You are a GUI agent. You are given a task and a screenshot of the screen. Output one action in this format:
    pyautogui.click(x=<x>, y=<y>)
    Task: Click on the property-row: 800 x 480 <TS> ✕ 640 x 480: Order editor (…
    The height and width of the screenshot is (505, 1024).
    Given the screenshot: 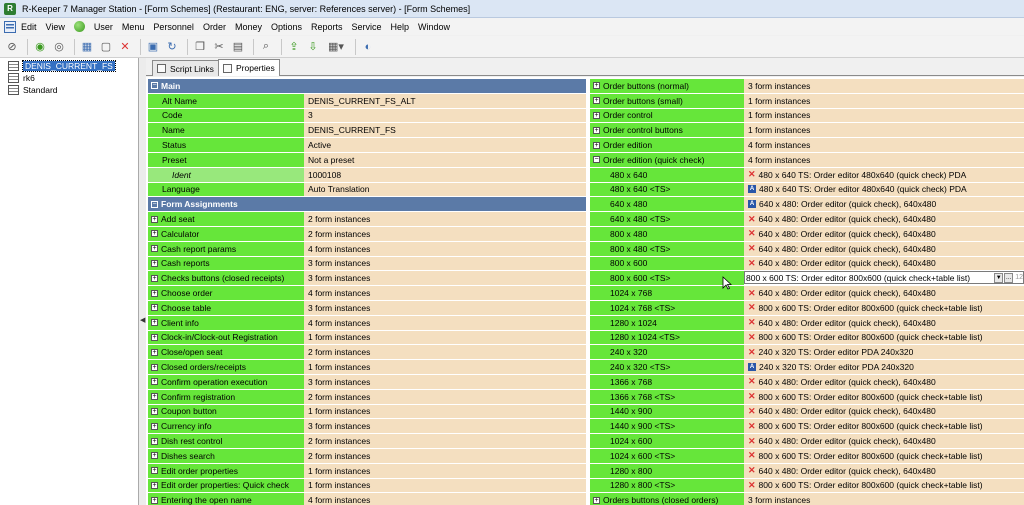 What is the action you would take?
    pyautogui.click(x=807, y=249)
    